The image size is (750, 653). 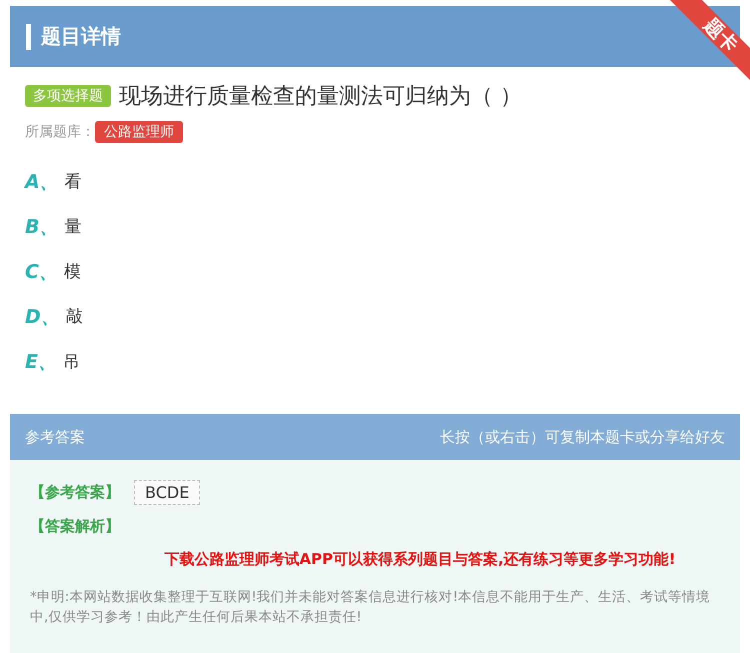 I want to click on option-text: 模, so click(x=72, y=272).